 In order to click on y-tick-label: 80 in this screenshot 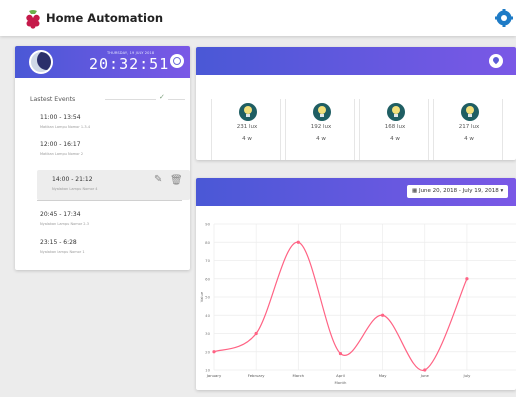, I will do `click(207, 242)`.